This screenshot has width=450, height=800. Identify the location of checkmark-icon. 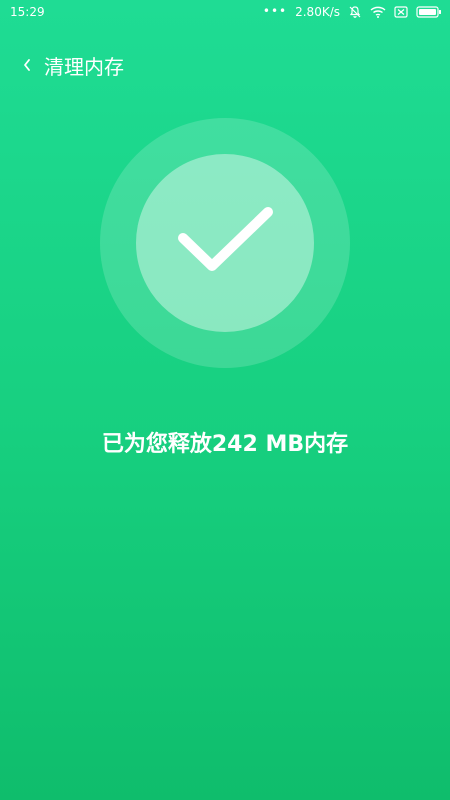
(225, 239).